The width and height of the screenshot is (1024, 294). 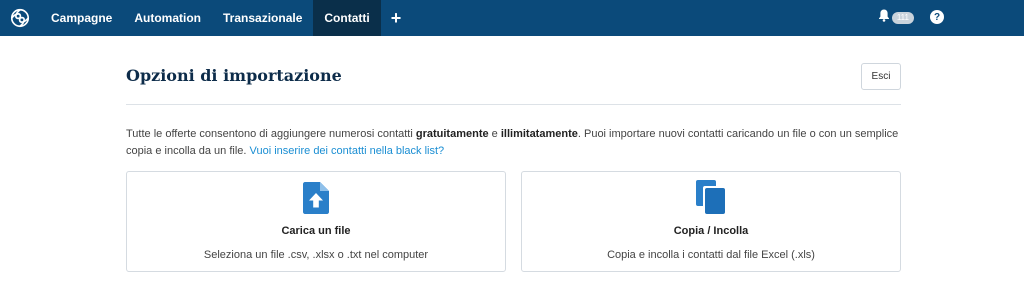 I want to click on intro-bold-free: gratuitamente, so click(x=452, y=134).